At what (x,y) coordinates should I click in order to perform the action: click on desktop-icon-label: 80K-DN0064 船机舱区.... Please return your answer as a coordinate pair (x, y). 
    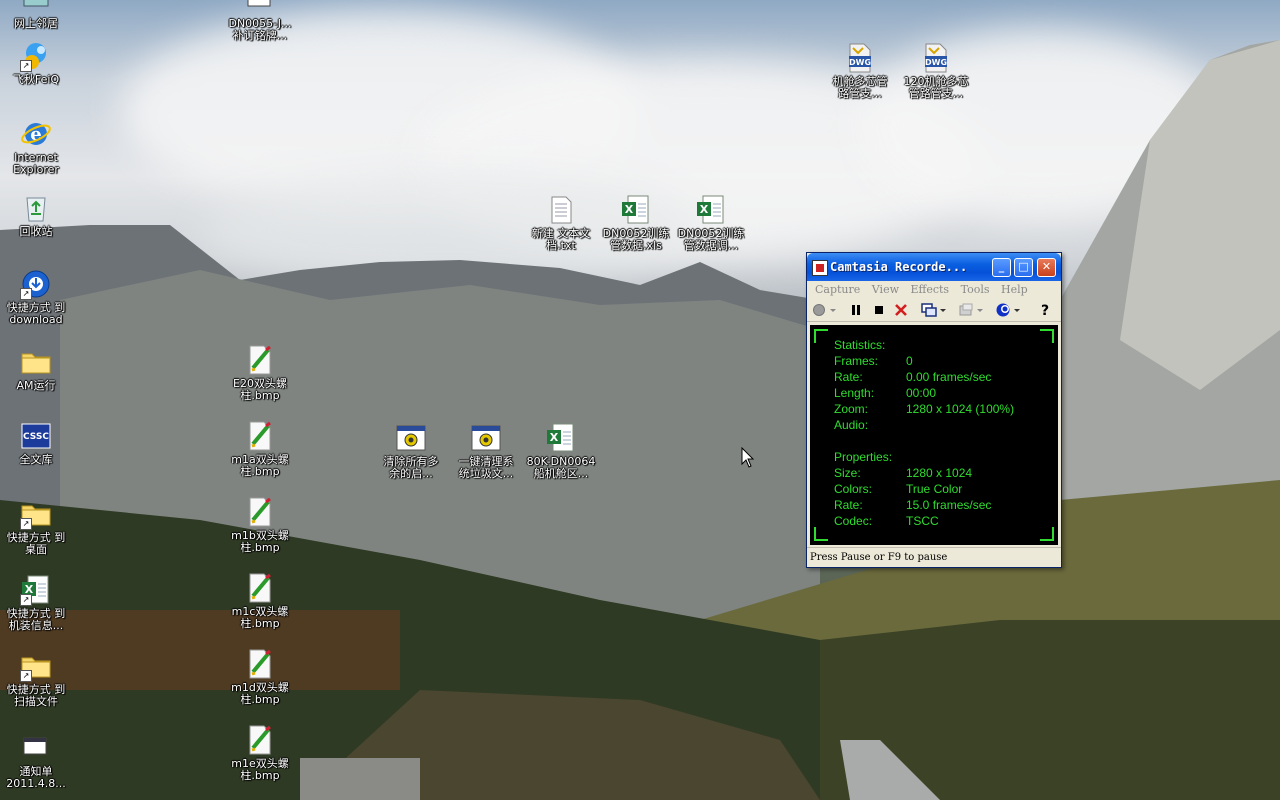
    Looking at the image, I should click on (561, 467).